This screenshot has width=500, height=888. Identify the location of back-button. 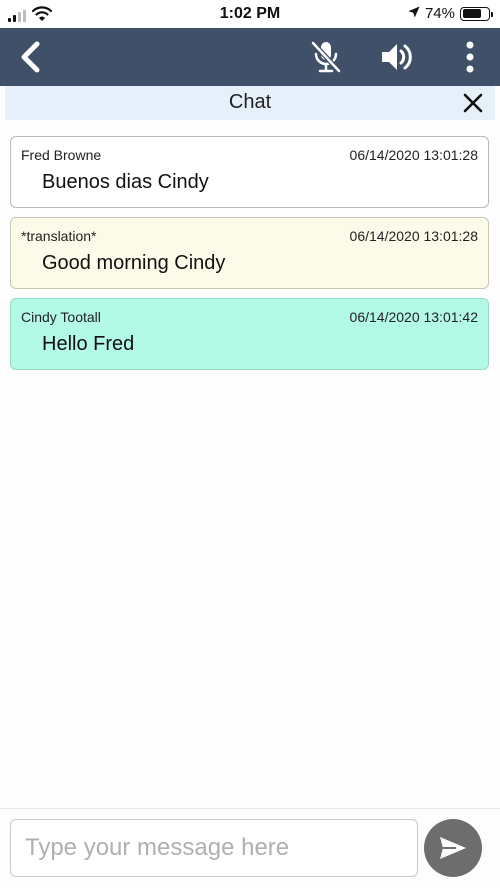
(30, 57).